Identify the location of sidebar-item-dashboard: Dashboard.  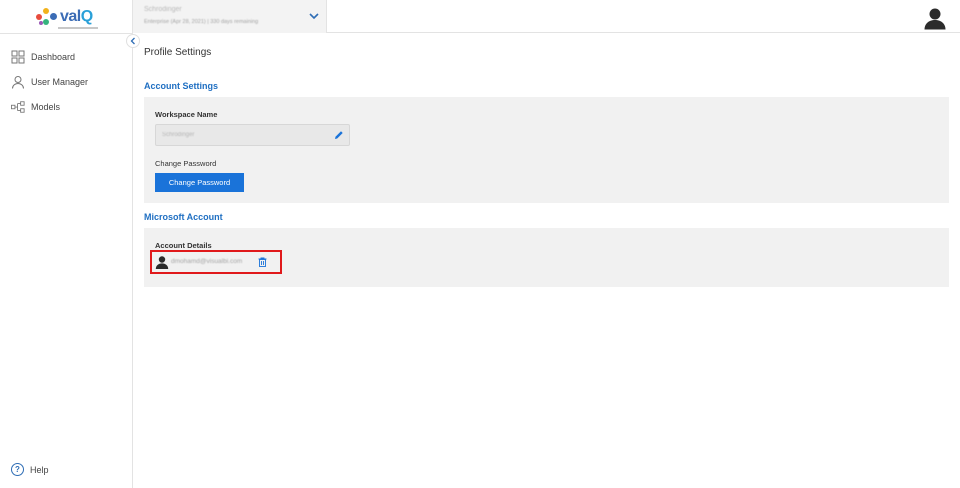
(66, 56).